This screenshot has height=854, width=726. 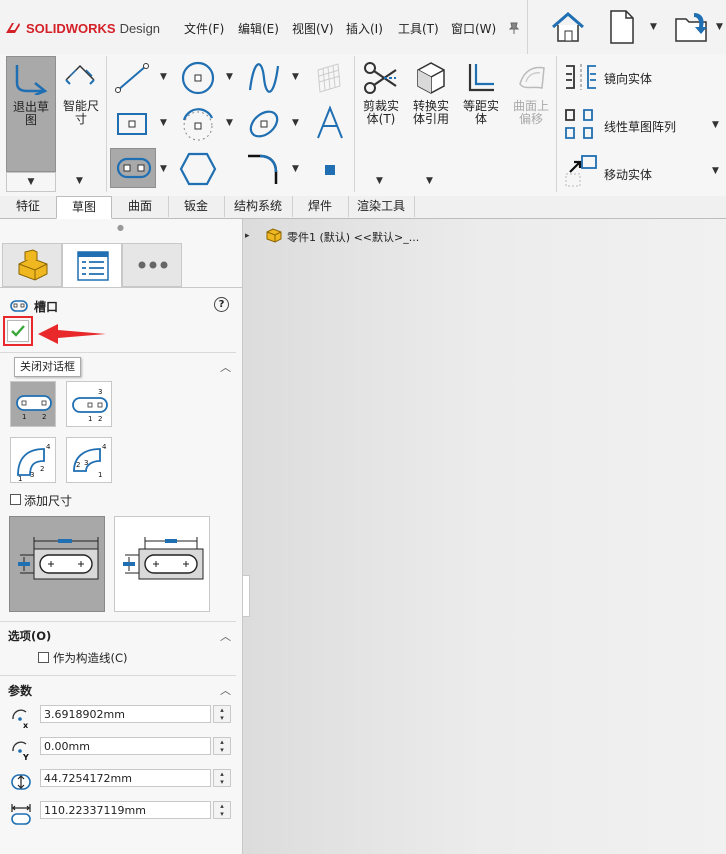 What do you see at coordinates (20, 751) in the screenshot?
I see `center-y-icon: Y` at bounding box center [20, 751].